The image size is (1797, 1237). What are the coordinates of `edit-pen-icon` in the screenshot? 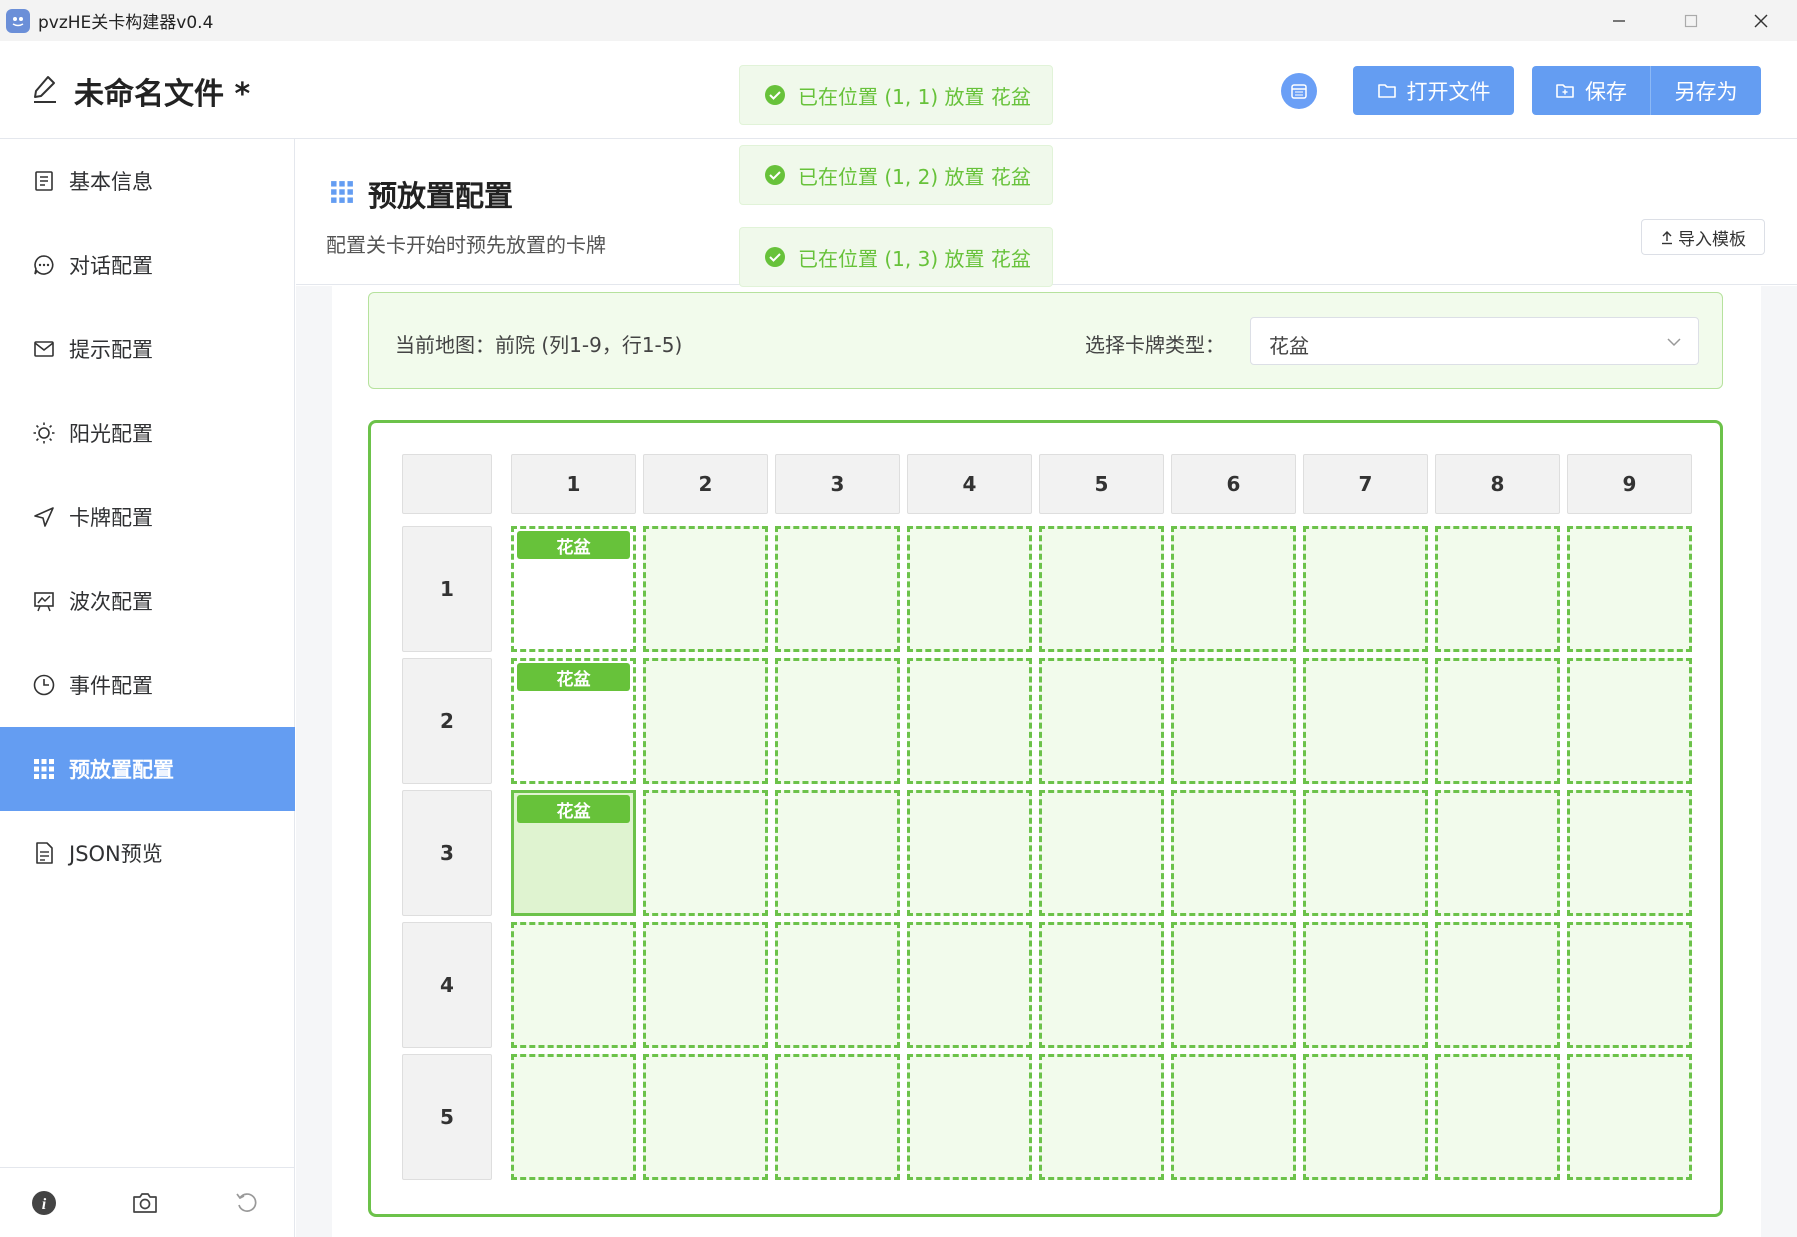 It's located at (45, 89).